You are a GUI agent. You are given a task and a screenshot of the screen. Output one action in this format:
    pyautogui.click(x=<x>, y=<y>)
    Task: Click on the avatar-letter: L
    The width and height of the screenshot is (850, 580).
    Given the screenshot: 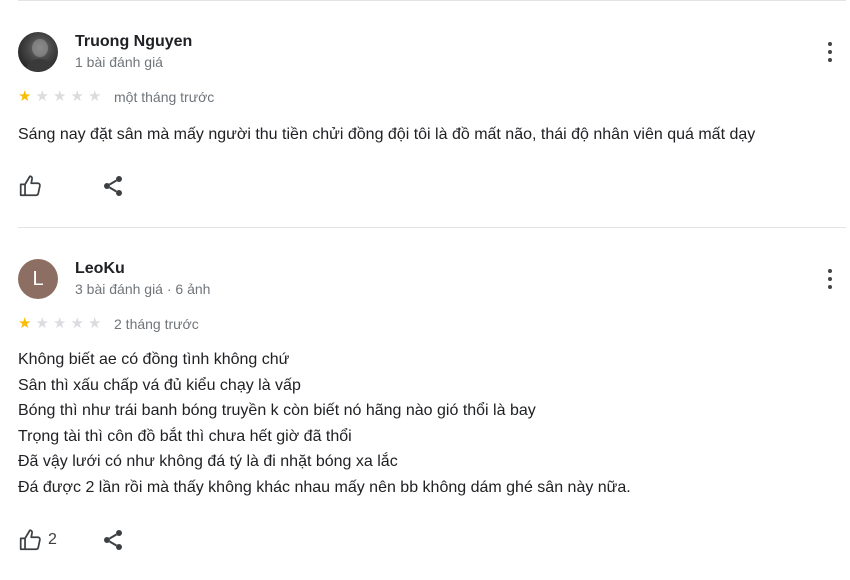 What is the action you would take?
    pyautogui.click(x=38, y=278)
    